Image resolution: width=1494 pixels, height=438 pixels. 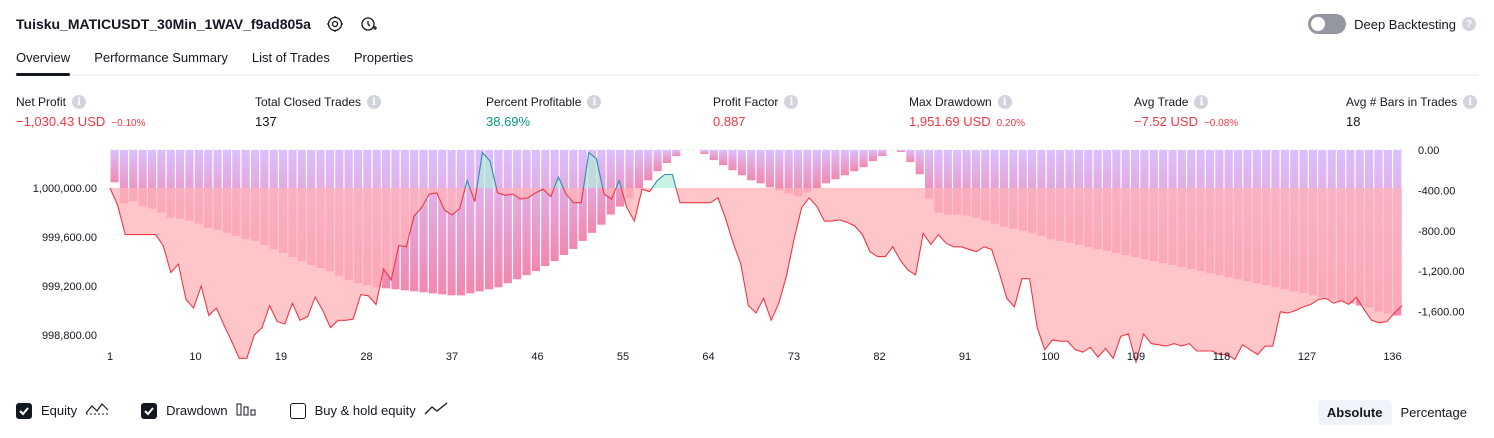 I want to click on absolute-button: Absolute, so click(x=1354, y=412).